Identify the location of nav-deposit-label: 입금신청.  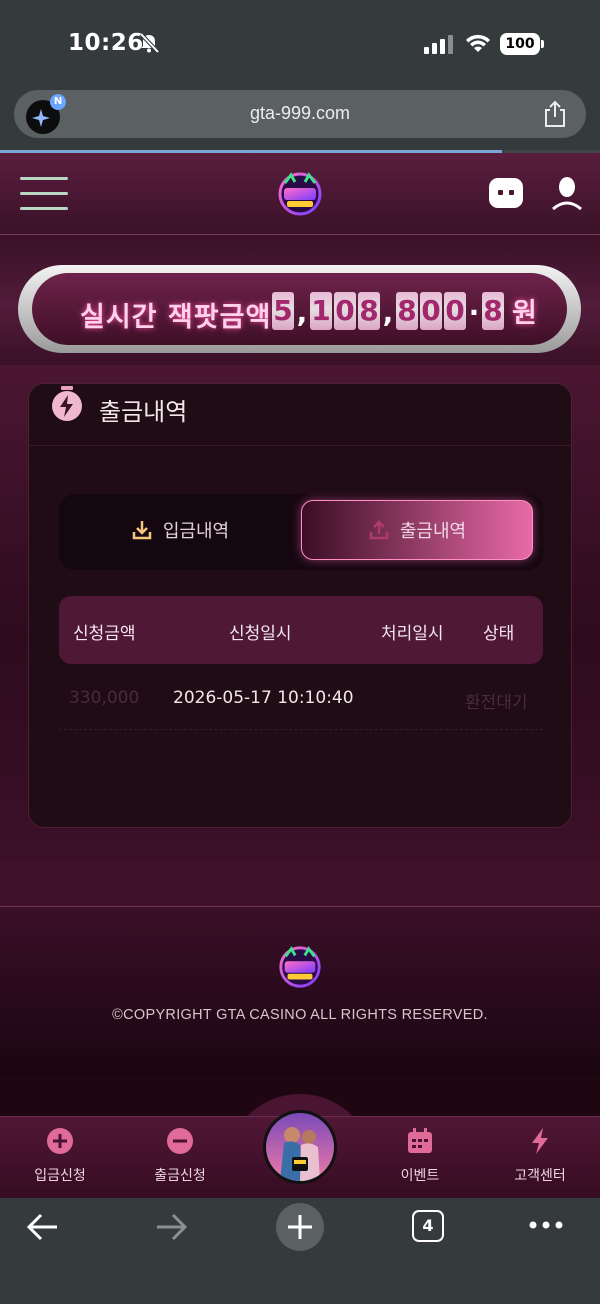
(60, 1176).